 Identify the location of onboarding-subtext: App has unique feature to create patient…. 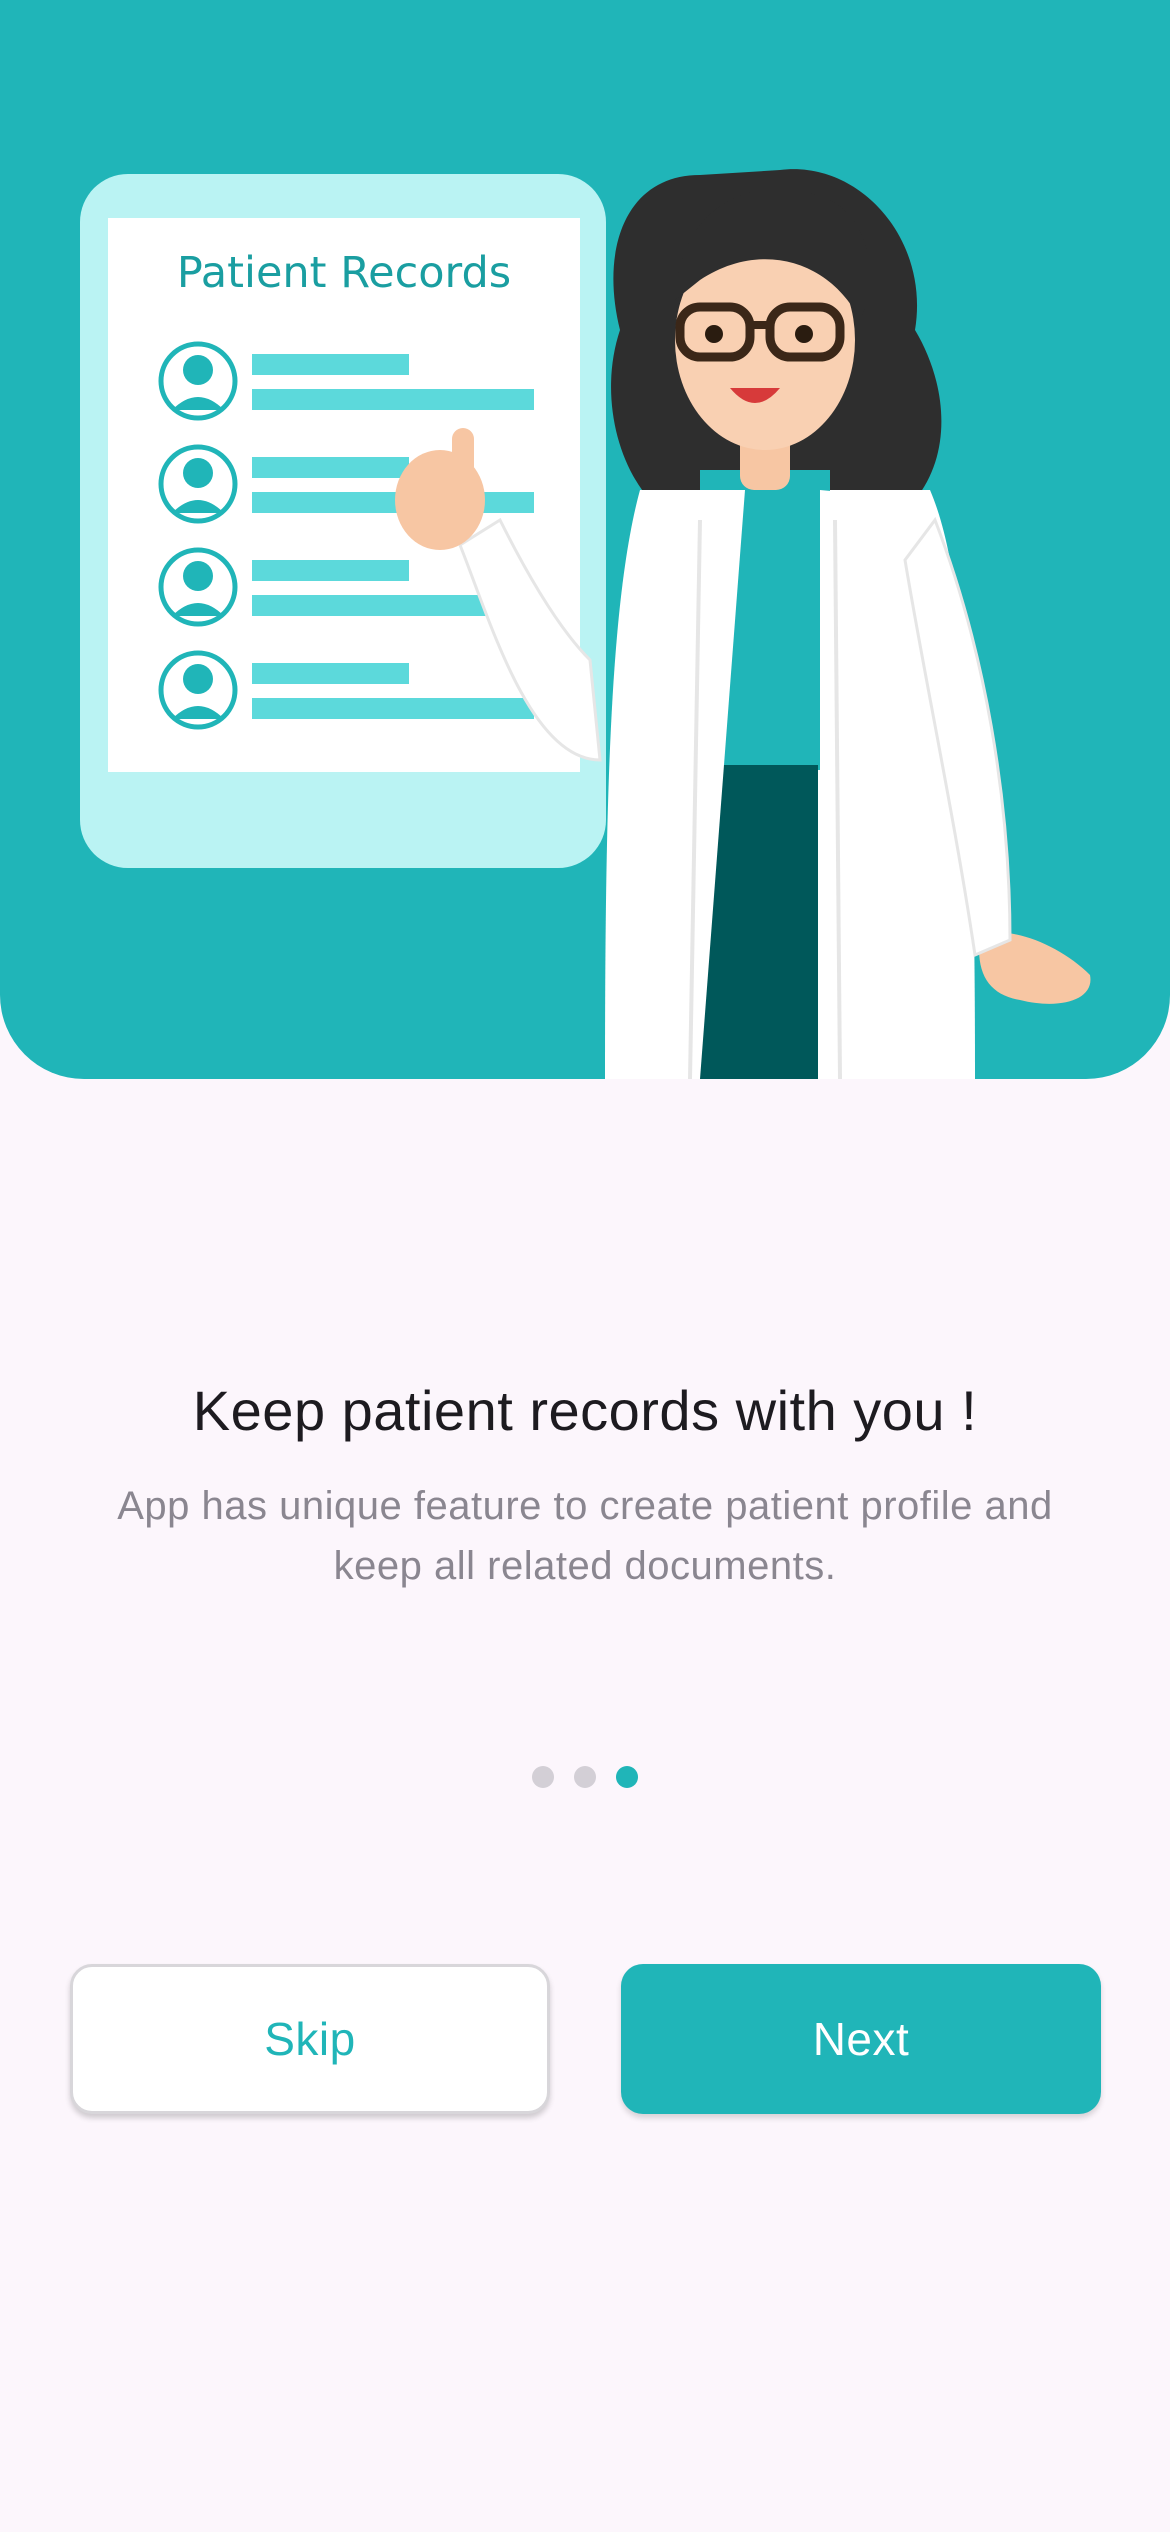
(585, 1536).